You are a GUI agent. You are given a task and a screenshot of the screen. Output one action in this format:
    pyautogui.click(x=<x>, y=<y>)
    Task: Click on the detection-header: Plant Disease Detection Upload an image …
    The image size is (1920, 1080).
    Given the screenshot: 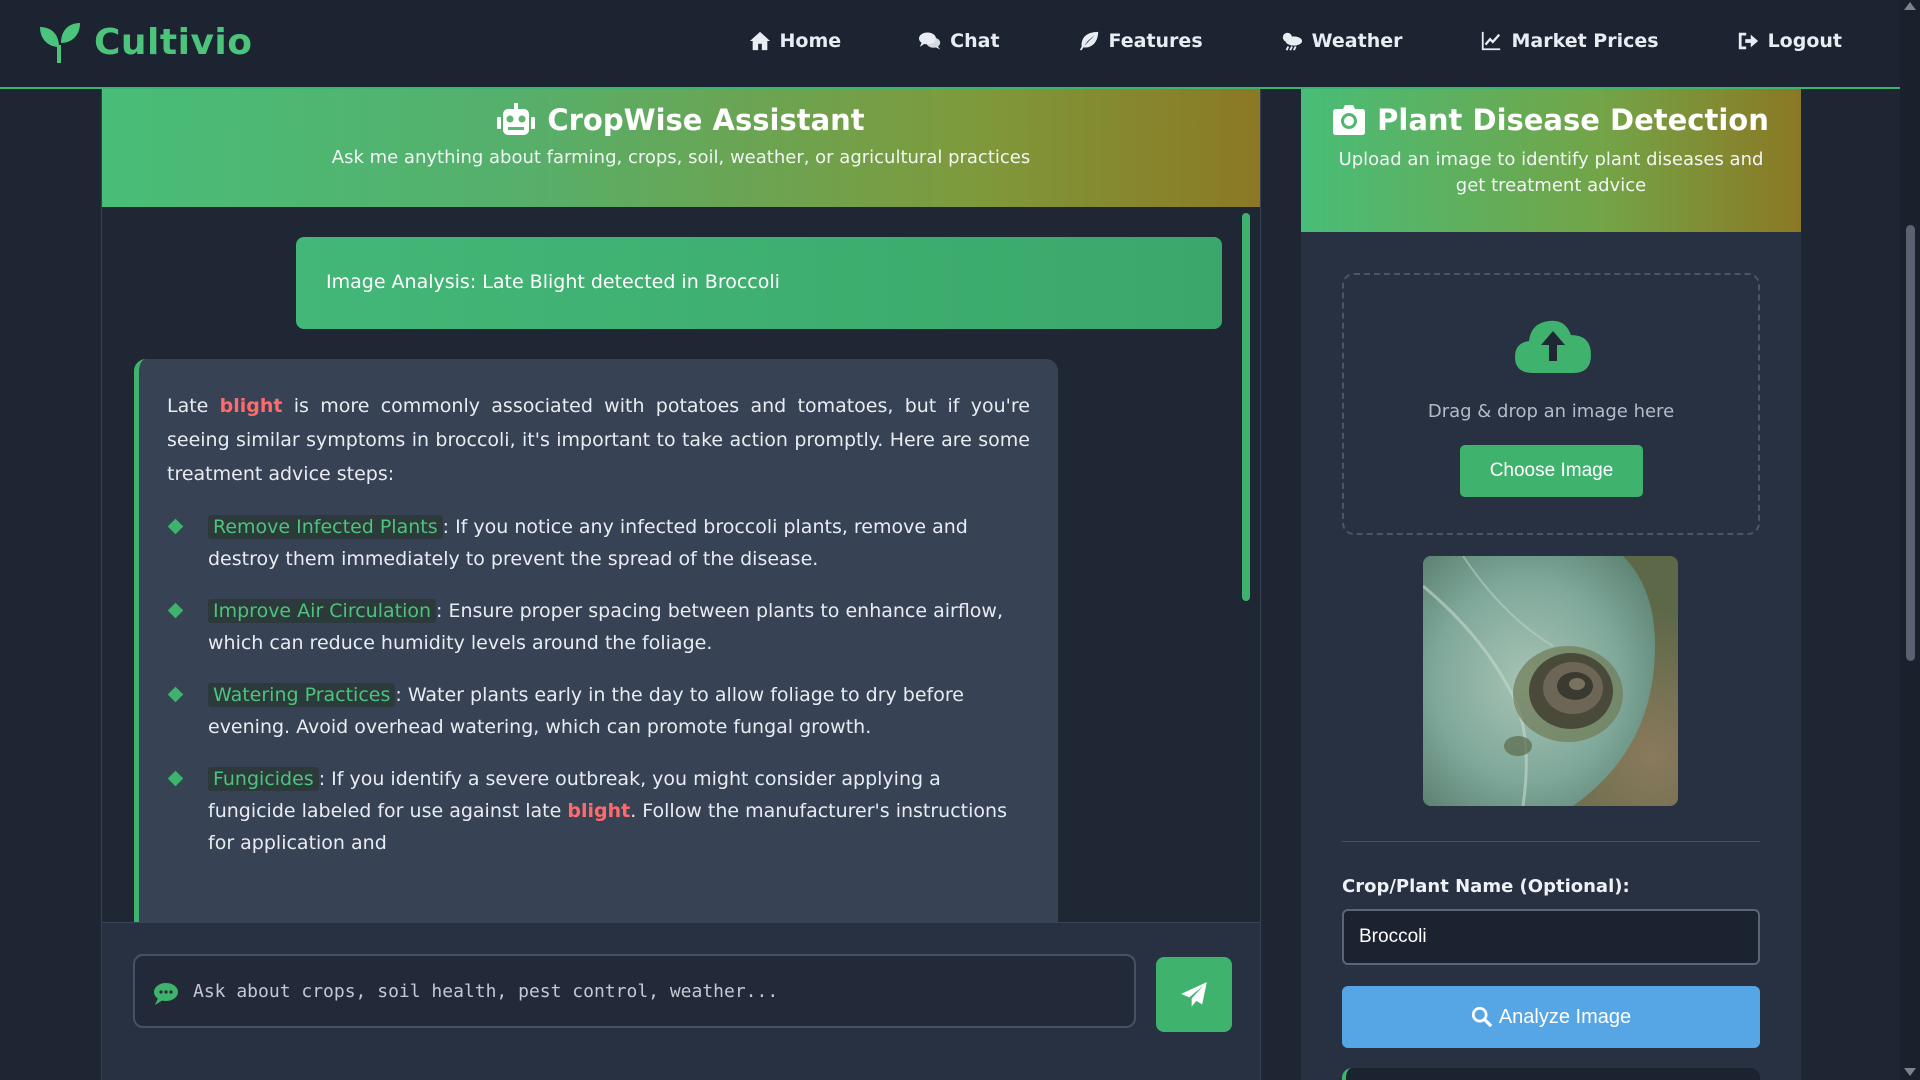 What is the action you would take?
    pyautogui.click(x=1551, y=160)
    